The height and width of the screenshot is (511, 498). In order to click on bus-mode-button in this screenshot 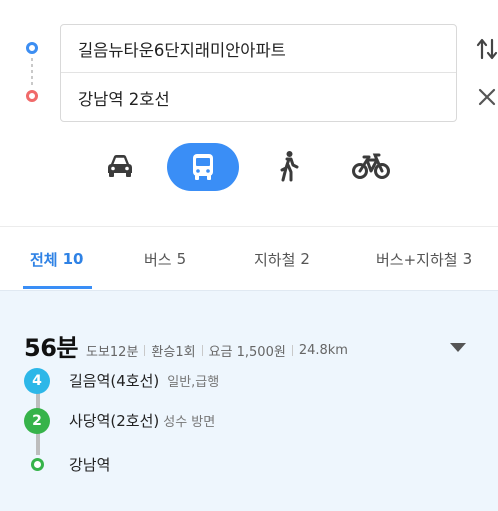, I will do `click(203, 167)`.